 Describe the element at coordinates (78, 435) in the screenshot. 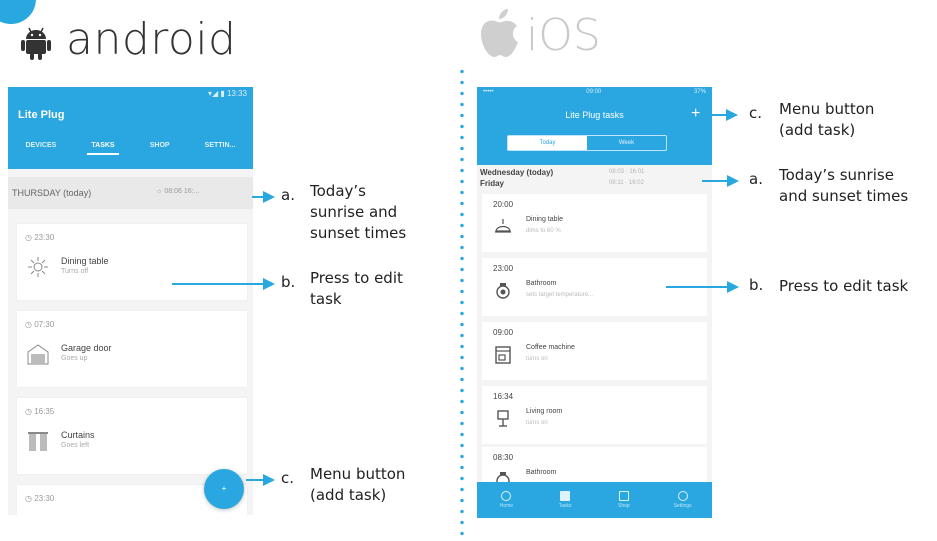

I see `task-name: Curtains` at that location.